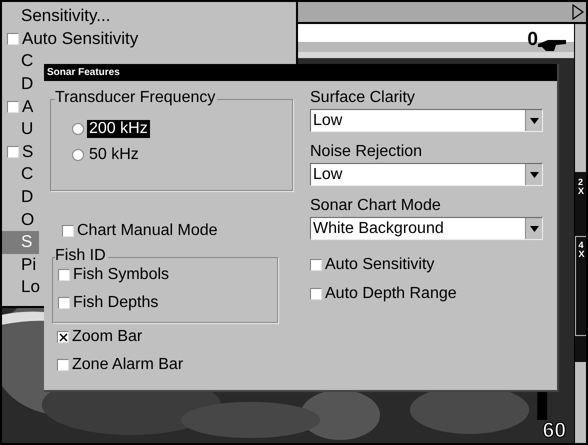 This screenshot has width=588, height=445. Describe the element at coordinates (552, 45) in the screenshot. I see `pointer-icon` at that location.